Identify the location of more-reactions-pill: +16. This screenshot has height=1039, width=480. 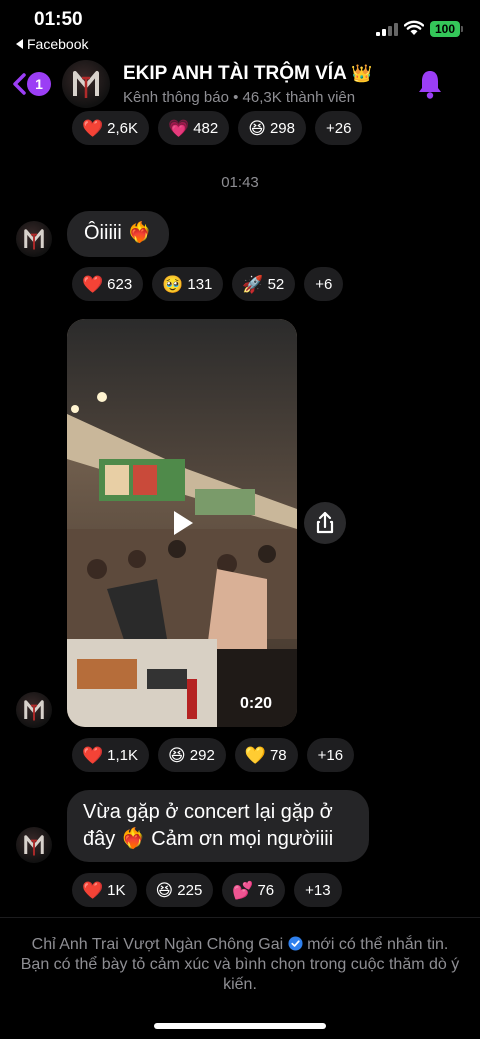
(330, 755).